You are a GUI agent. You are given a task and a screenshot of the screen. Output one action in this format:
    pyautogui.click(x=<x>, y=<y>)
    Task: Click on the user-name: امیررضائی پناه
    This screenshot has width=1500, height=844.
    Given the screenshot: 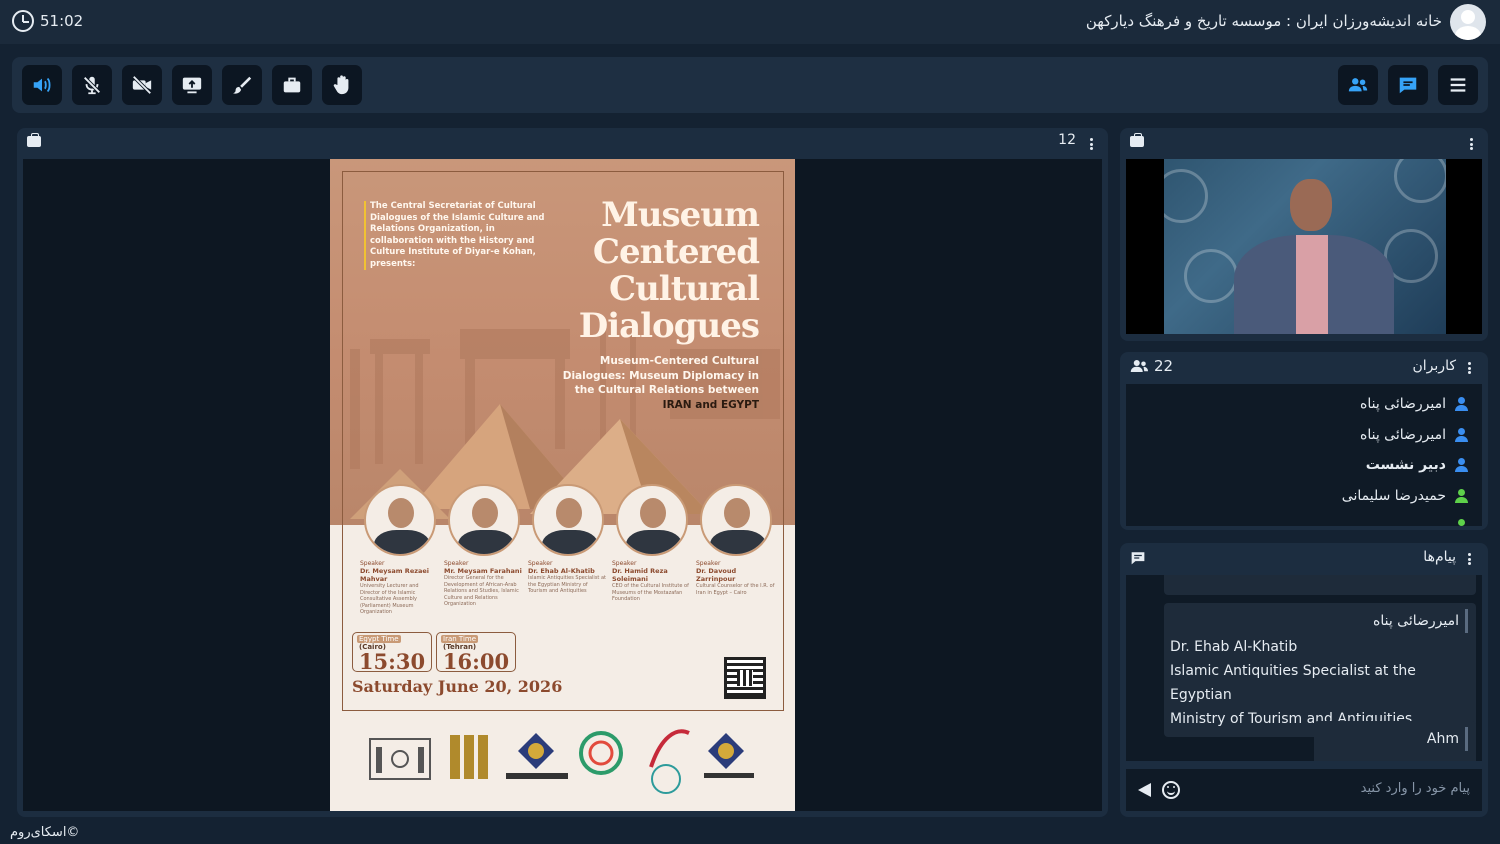 What is the action you would take?
    pyautogui.click(x=1403, y=435)
    